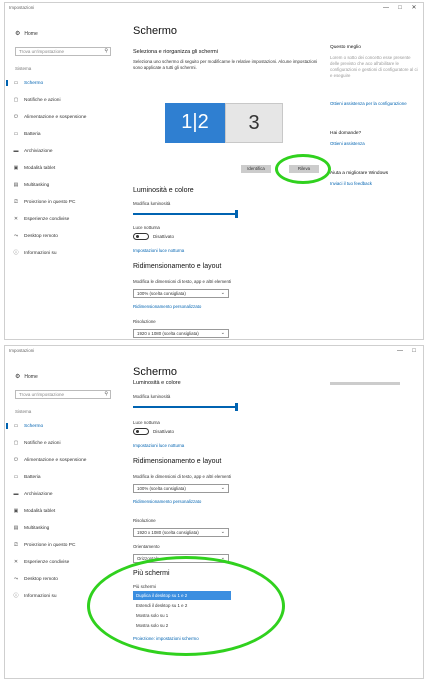 This screenshot has width=428, height=681. I want to click on sidebar-item-label: Proiezione in questo PC, so click(50, 202).